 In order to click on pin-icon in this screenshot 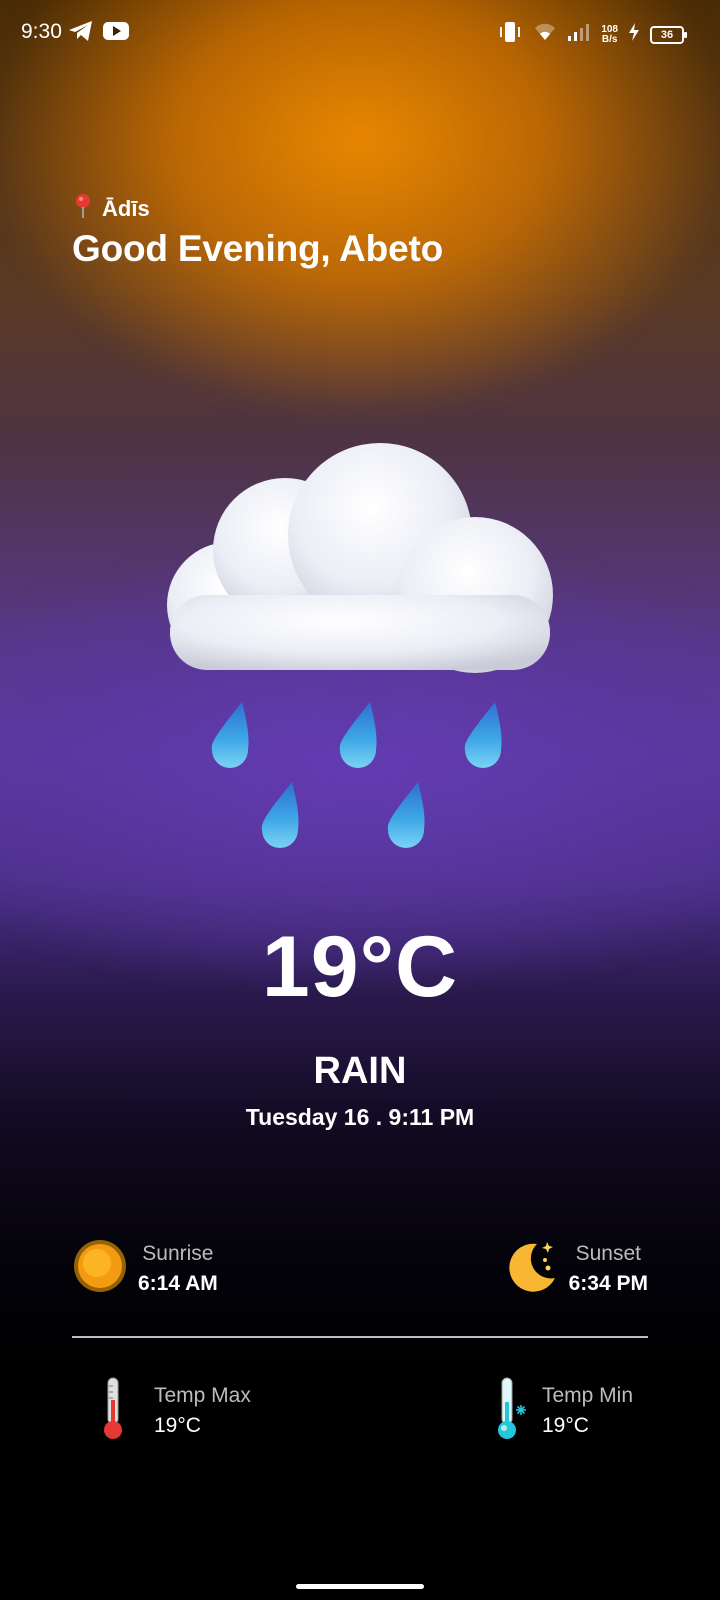, I will do `click(83, 208)`.